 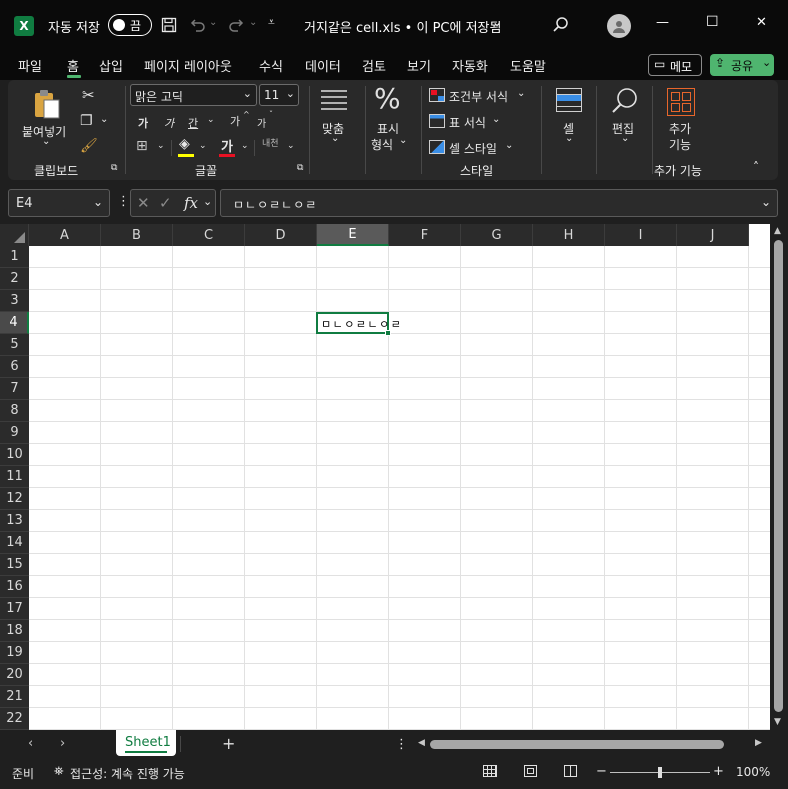 What do you see at coordinates (271, 65) in the screenshot?
I see `tab-formulas: 수식` at bounding box center [271, 65].